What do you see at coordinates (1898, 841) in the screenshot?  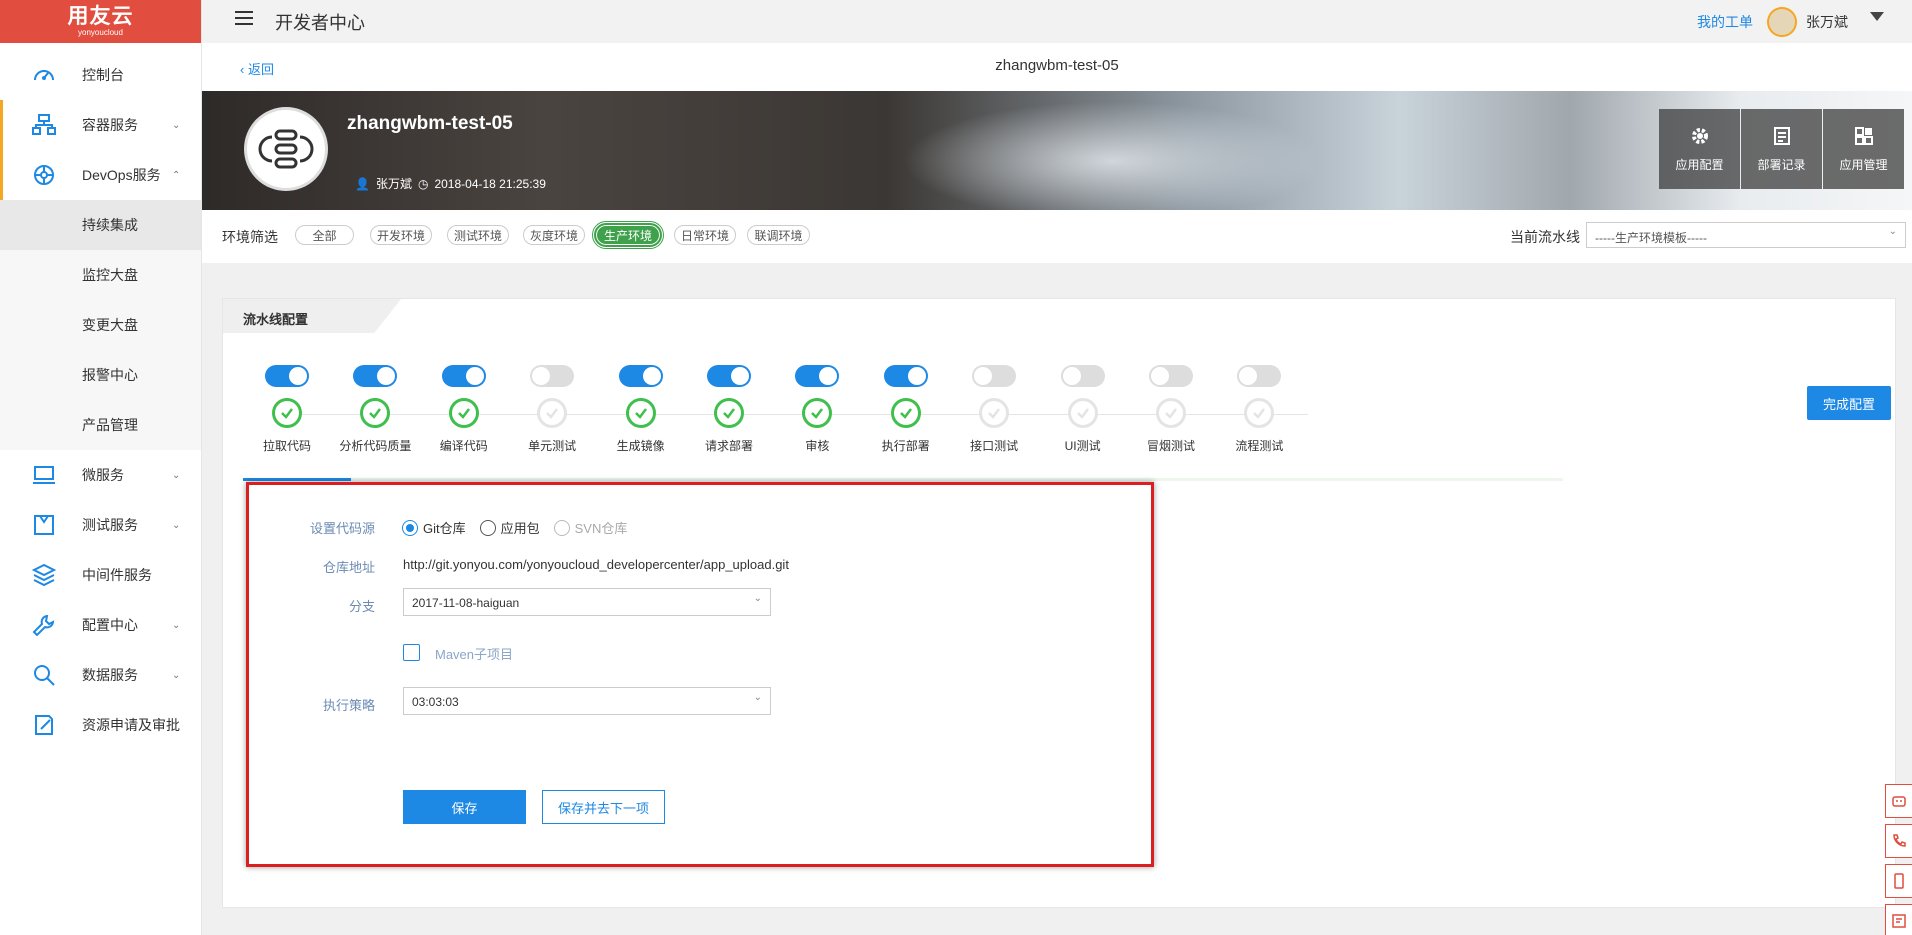 I see `phone-icon` at bounding box center [1898, 841].